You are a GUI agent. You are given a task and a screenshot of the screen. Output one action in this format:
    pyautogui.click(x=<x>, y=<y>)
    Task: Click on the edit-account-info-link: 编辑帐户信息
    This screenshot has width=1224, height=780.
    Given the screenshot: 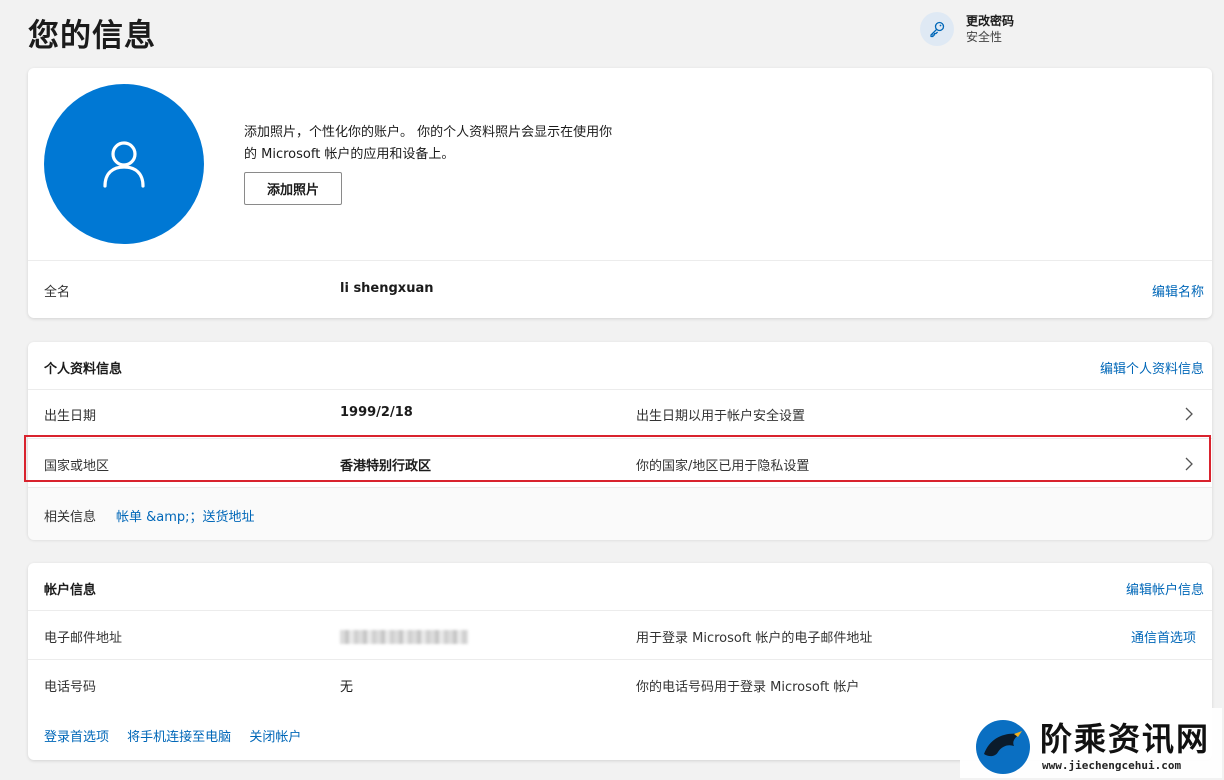 What is the action you would take?
    pyautogui.click(x=1165, y=588)
    